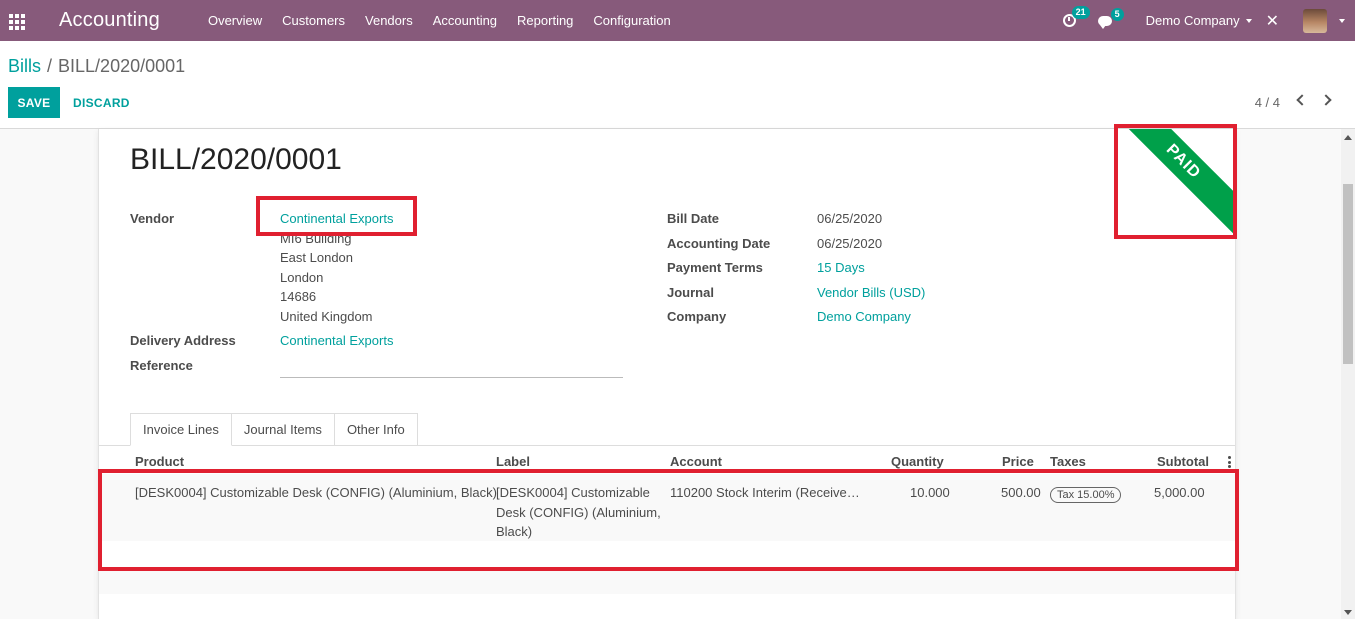  I want to click on menu-configuration: Configuration, so click(631, 20).